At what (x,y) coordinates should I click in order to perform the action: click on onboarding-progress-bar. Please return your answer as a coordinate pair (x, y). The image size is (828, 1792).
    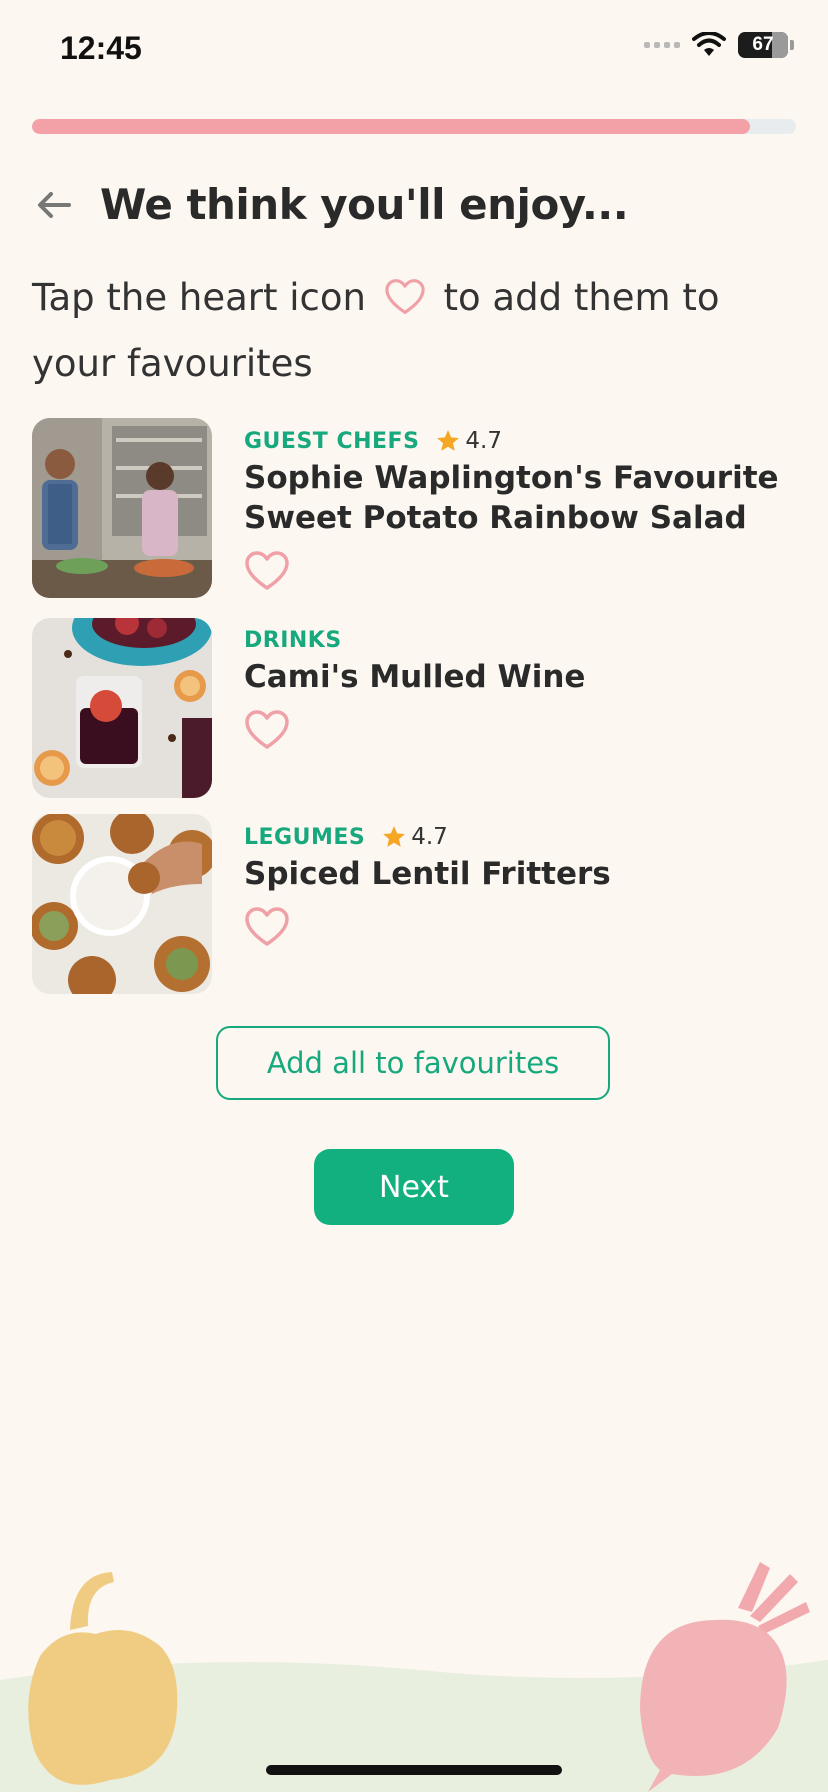
    Looking at the image, I should click on (414, 126).